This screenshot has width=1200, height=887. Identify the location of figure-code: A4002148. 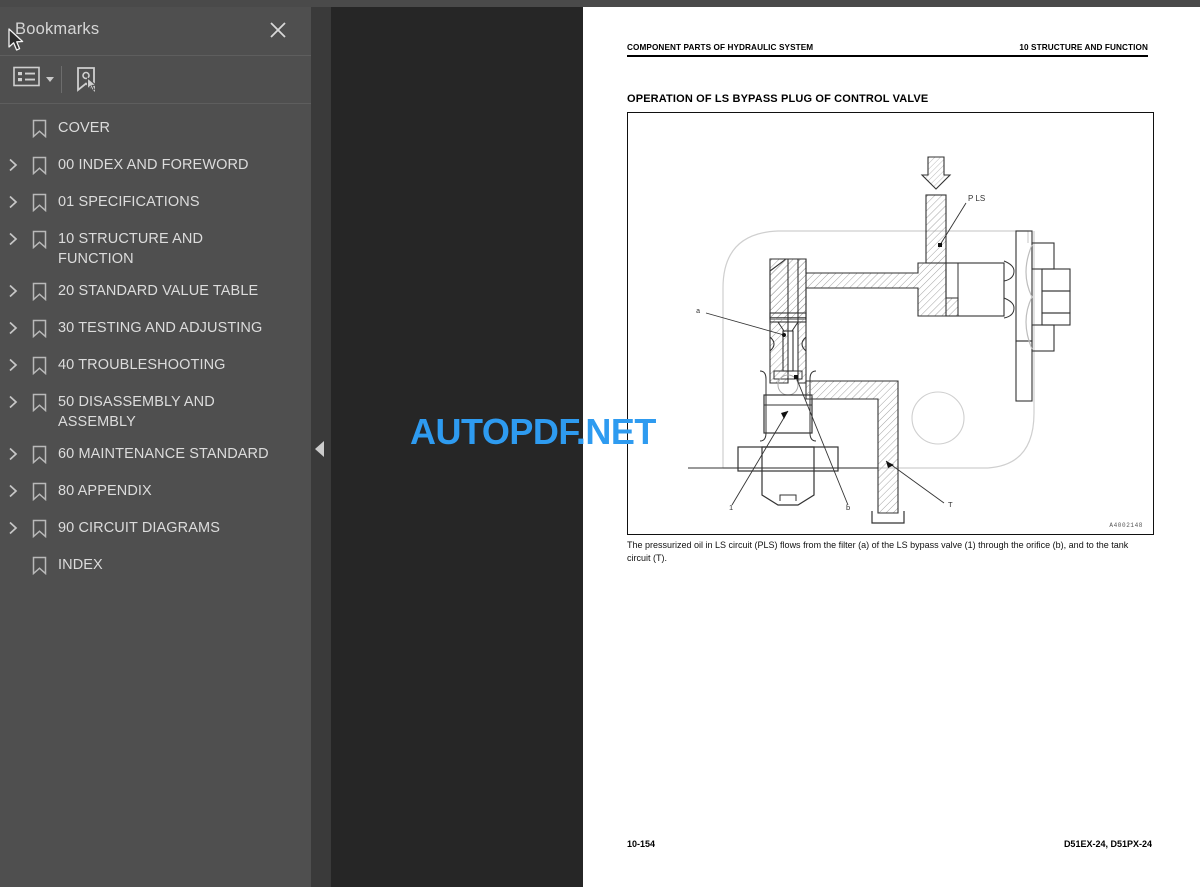
(1126, 525).